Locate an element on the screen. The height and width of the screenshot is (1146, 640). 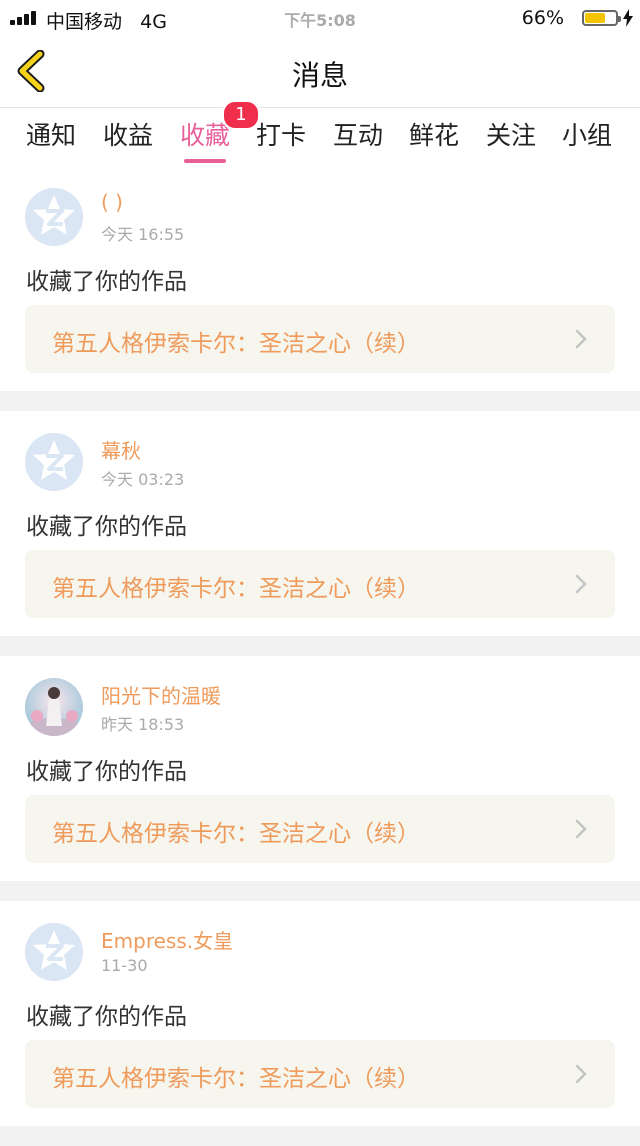
tab-flowers: 鲜花 is located at coordinates (434, 134).